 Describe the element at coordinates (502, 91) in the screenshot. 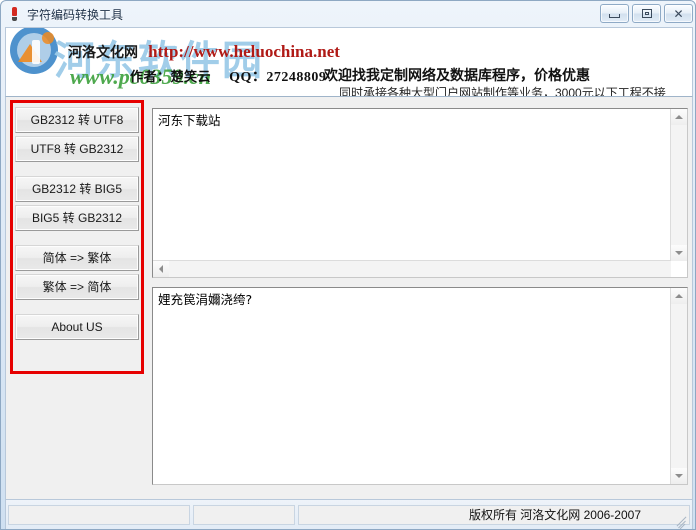

I see `promo-line-2: 同时承接各种大型门户网站制作等业务，3000元以下工程不接` at that location.